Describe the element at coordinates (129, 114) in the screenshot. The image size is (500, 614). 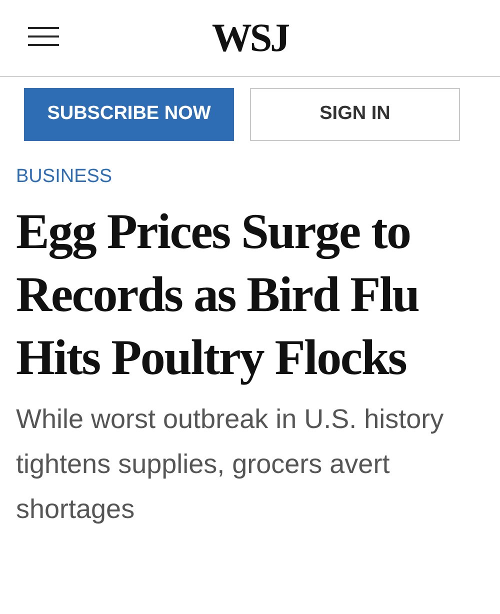
I see `subscribe-button: SUBSCRIBE NOW` at that location.